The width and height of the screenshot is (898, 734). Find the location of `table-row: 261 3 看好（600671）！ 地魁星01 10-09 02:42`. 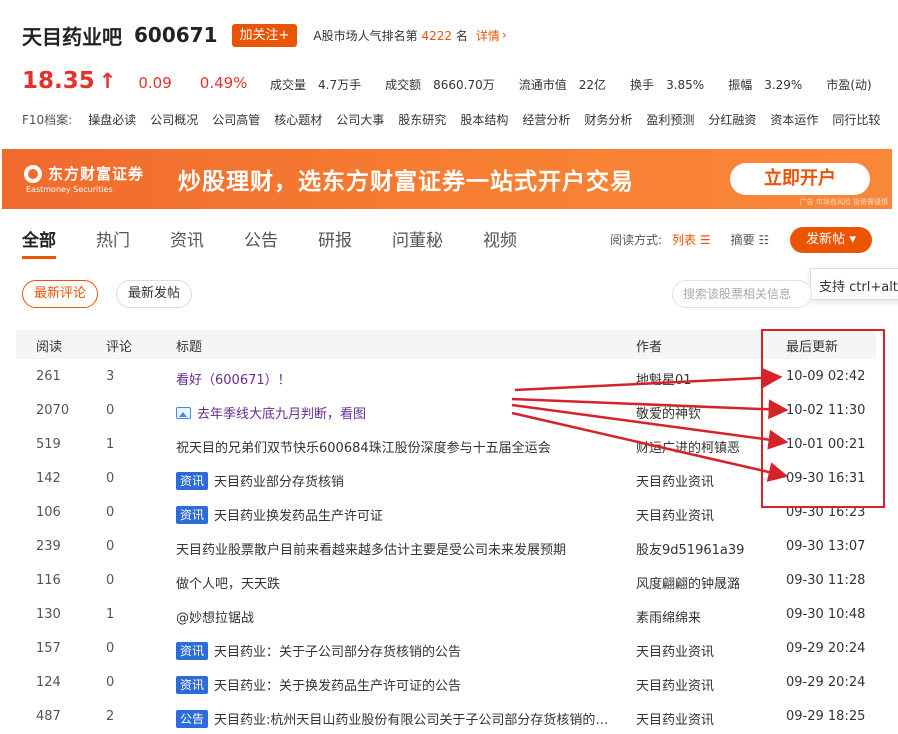

table-row: 261 3 看好（600671）！ 地魁星01 10-09 02:42 is located at coordinates (446, 377).